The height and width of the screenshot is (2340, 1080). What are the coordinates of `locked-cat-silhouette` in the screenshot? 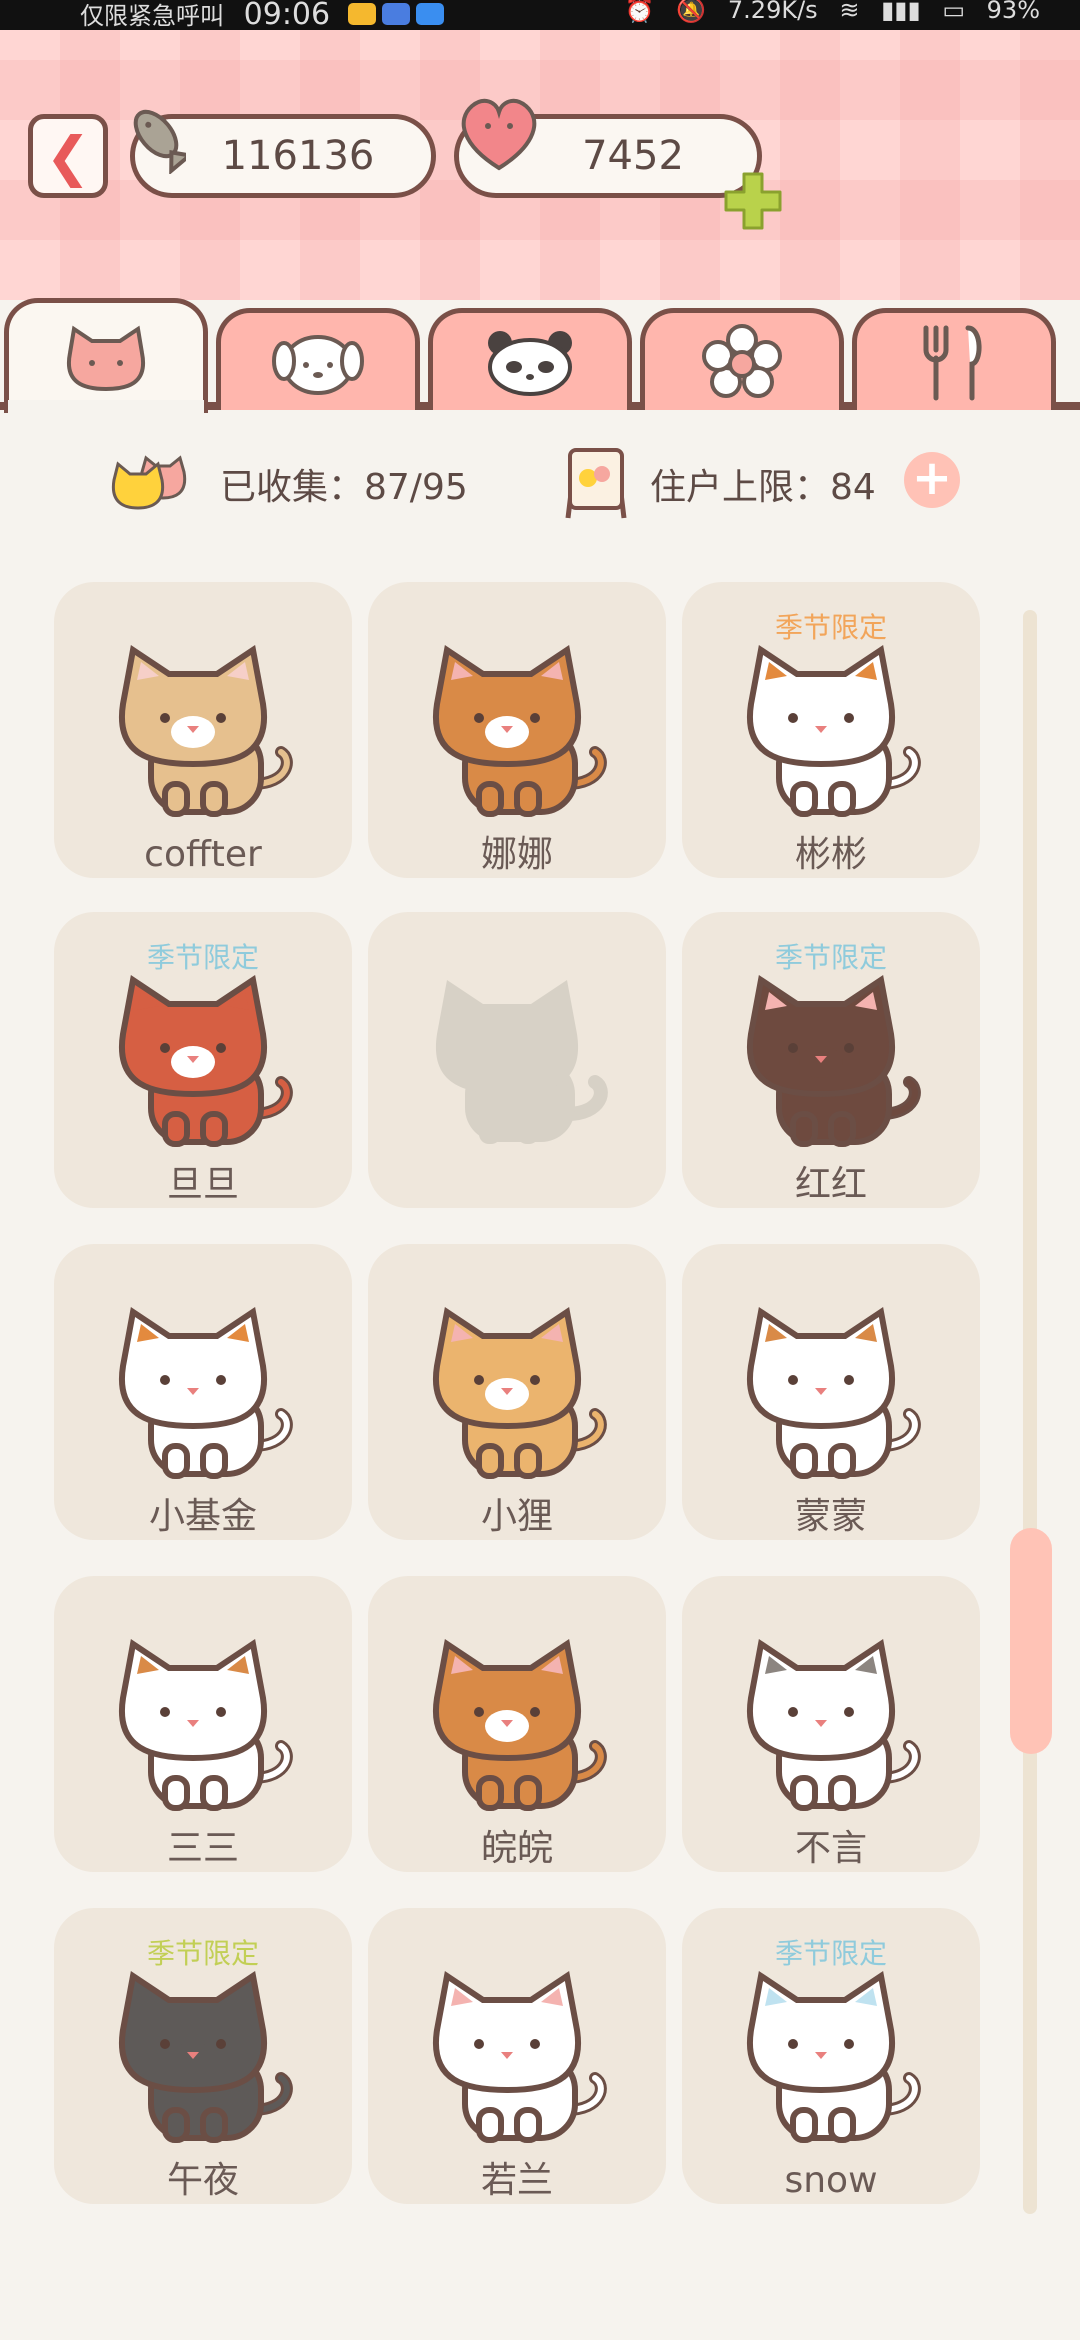 It's located at (521, 1062).